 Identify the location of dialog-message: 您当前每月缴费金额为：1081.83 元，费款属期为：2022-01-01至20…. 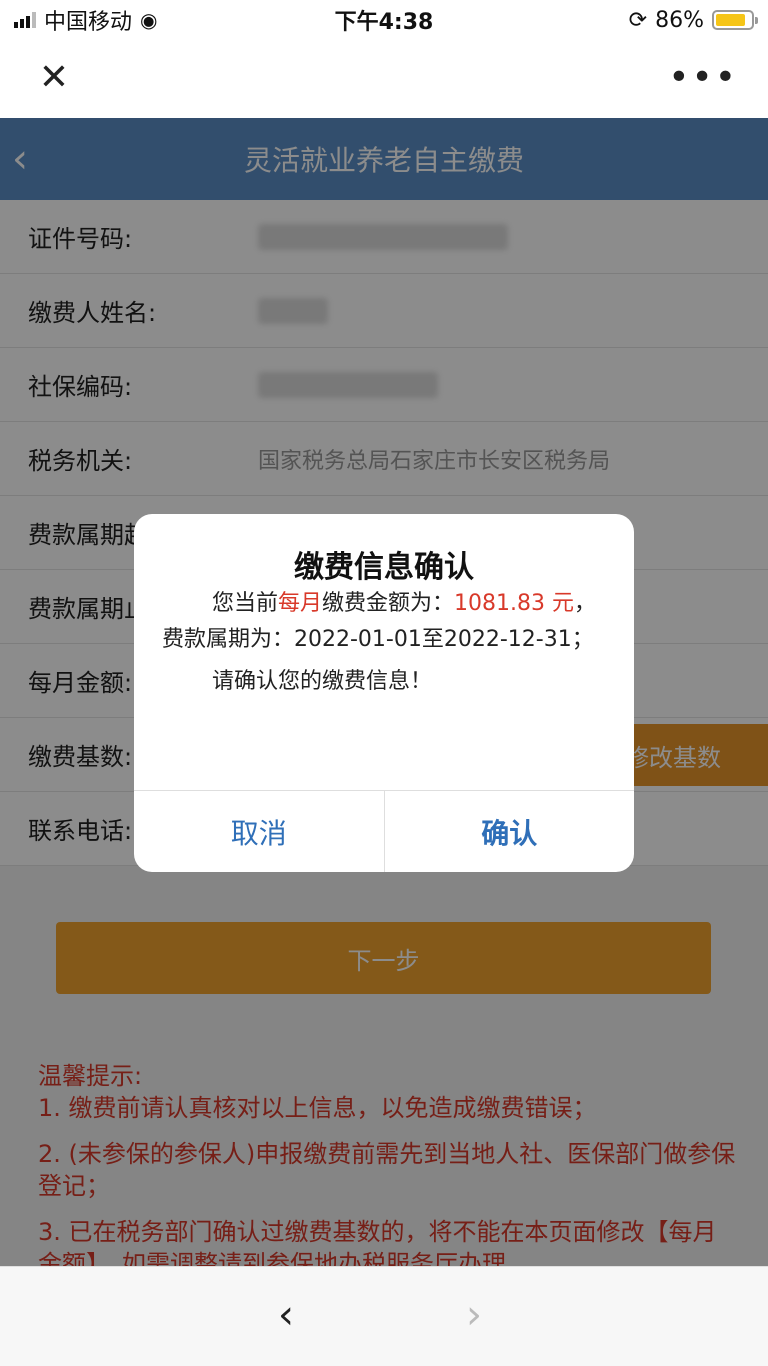
(386, 622).